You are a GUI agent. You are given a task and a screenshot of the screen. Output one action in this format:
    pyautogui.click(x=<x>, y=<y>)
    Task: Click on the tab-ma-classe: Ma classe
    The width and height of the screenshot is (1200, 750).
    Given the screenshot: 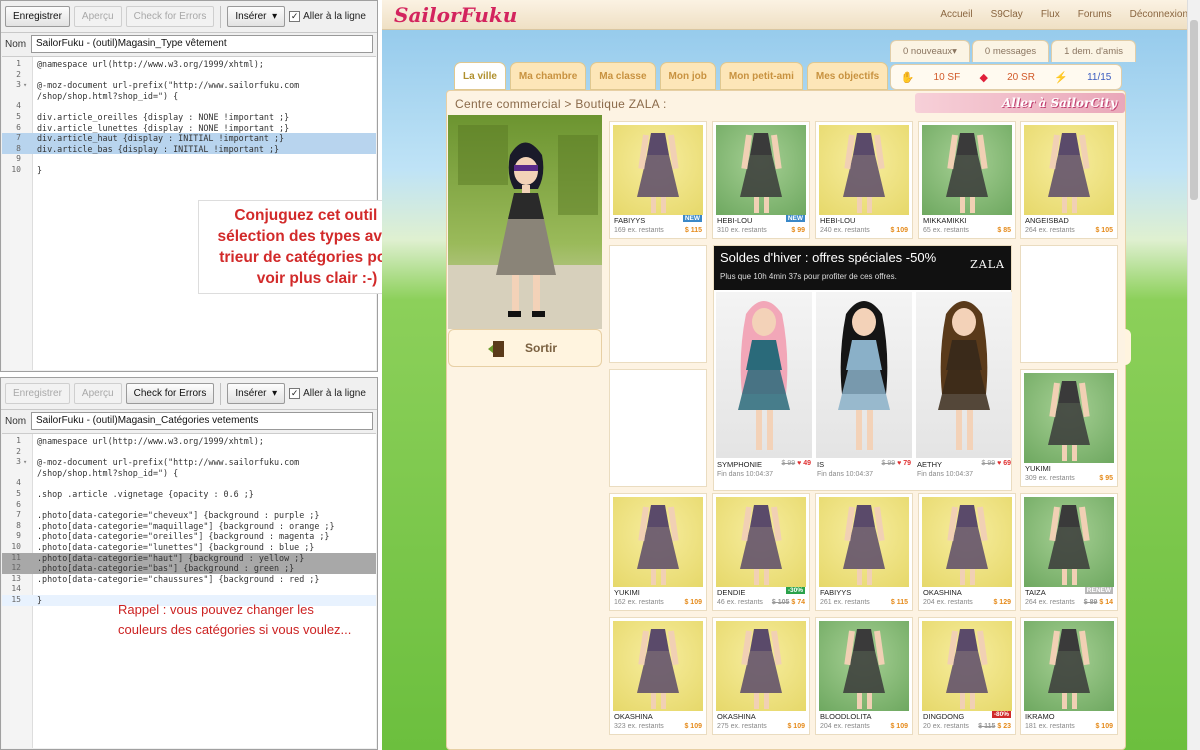 What is the action you would take?
    pyautogui.click(x=623, y=76)
    